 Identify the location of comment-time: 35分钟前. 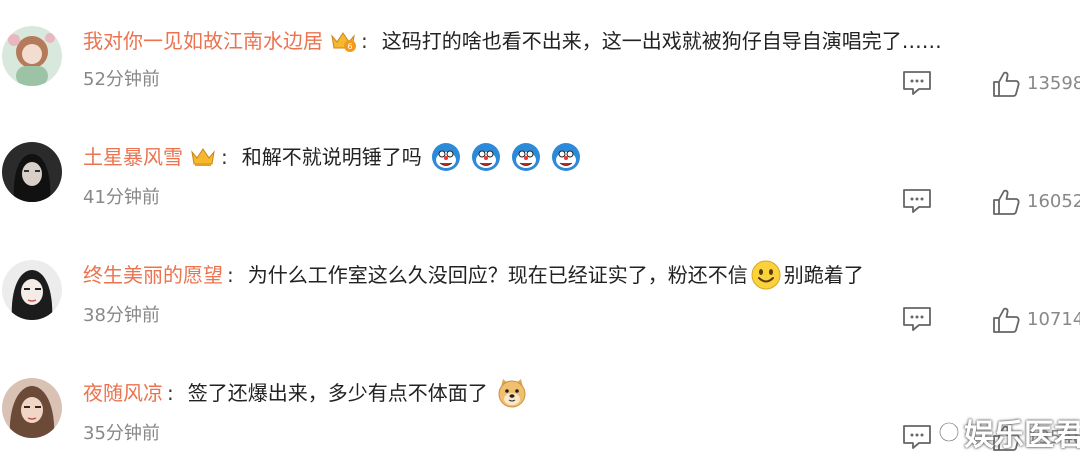
(121, 433).